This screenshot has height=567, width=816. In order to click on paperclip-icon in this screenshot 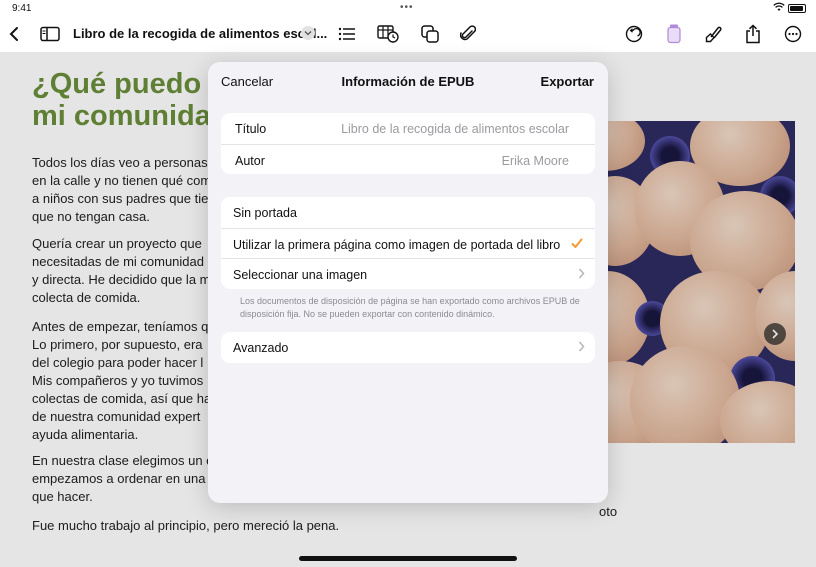, I will do `click(468, 34)`.